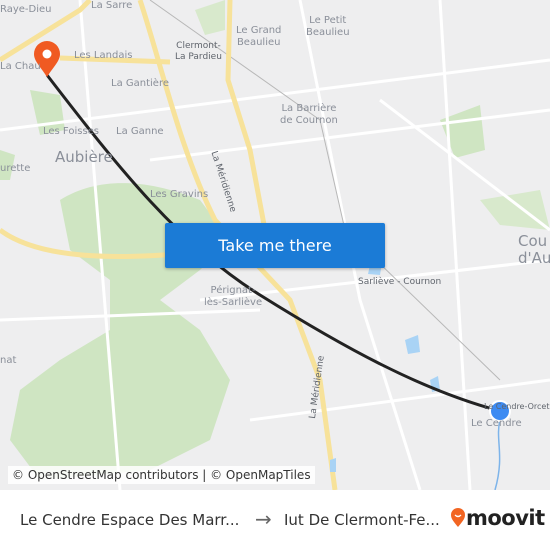  Describe the element at coordinates (198, 51) in the screenshot. I see `map-label: Clermont- La Pardieu` at that location.